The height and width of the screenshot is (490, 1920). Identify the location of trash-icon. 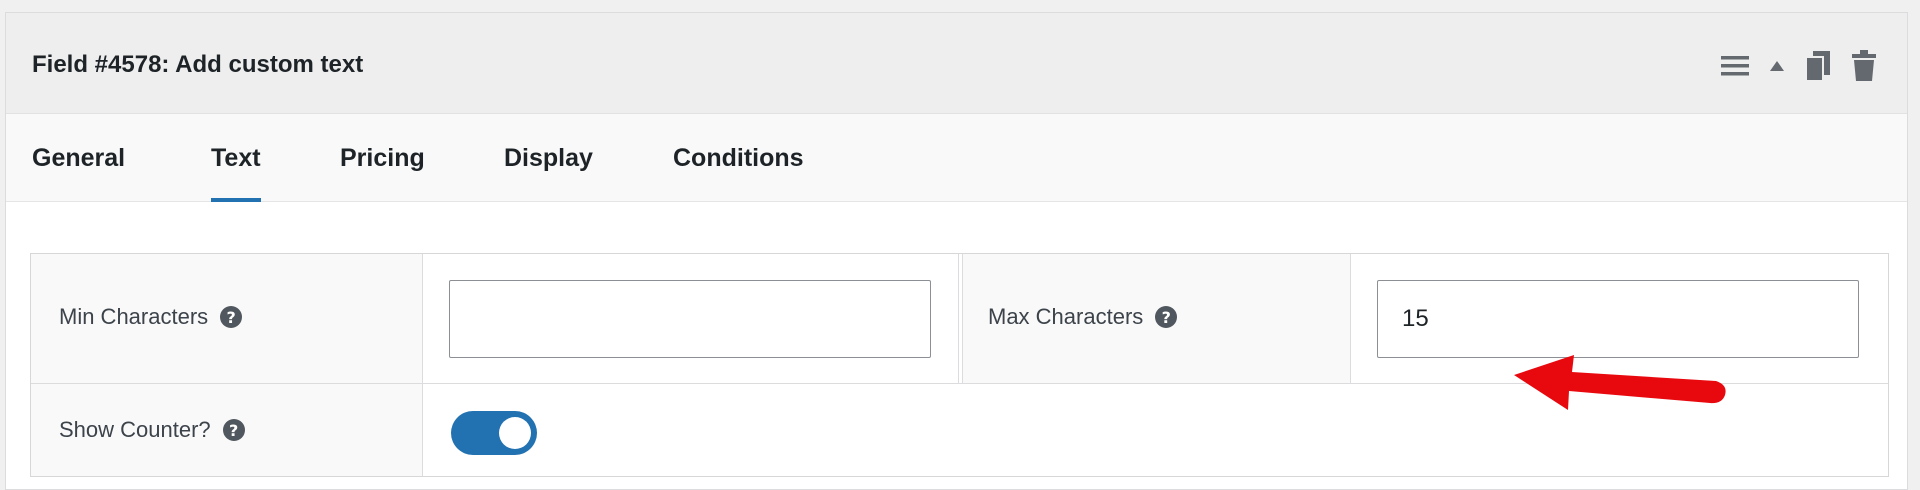
(1864, 66).